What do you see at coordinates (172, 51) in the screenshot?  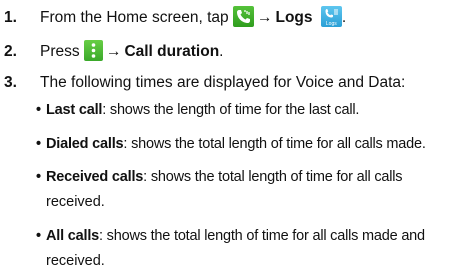 I see `step-target: Call duration` at bounding box center [172, 51].